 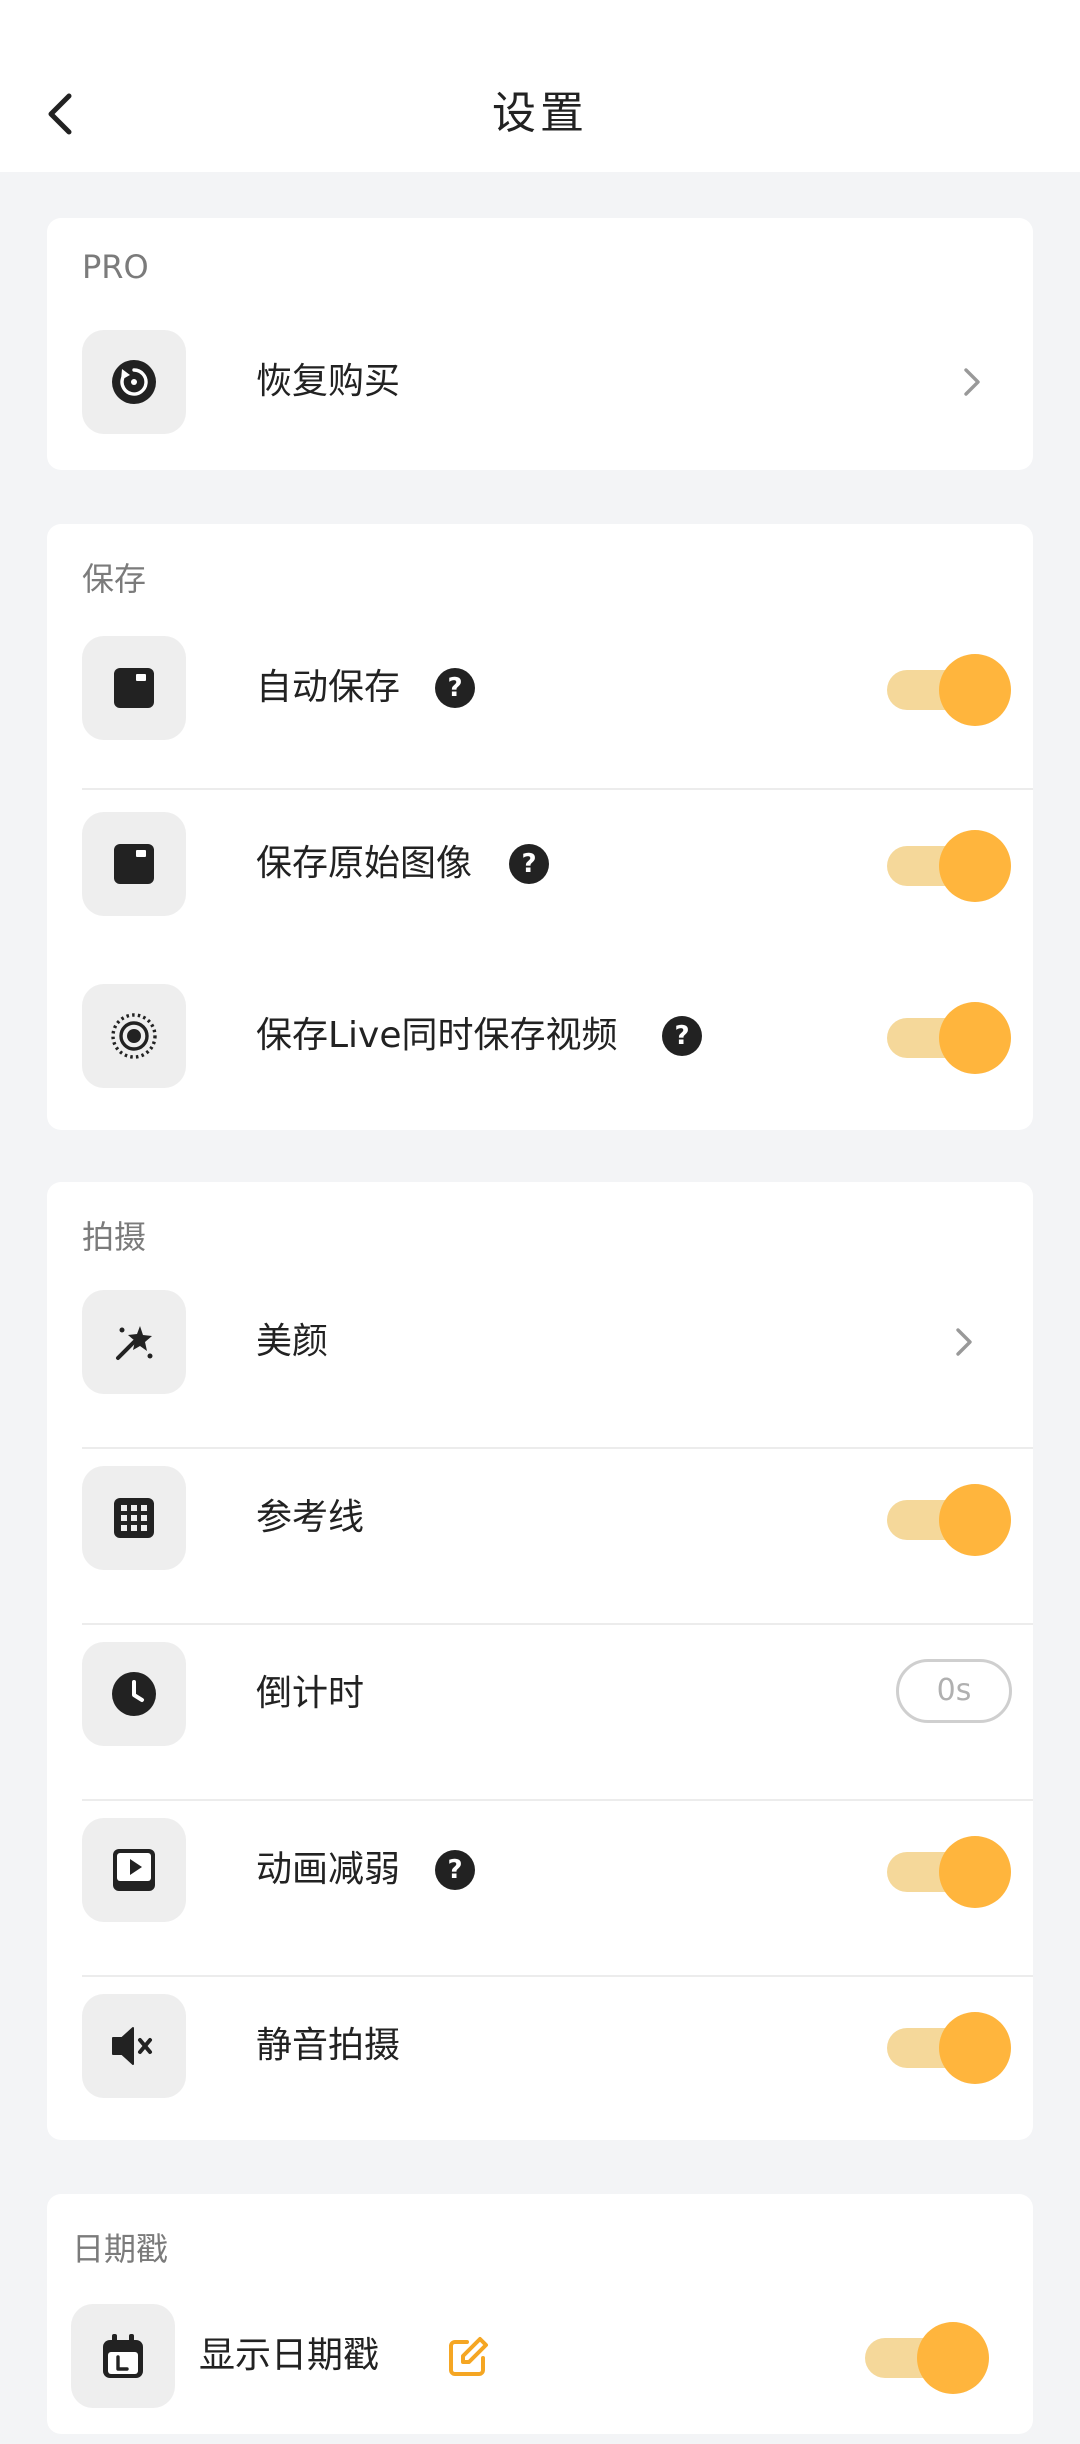 I want to click on grid-row: 参考线, so click(x=546, y=1518).